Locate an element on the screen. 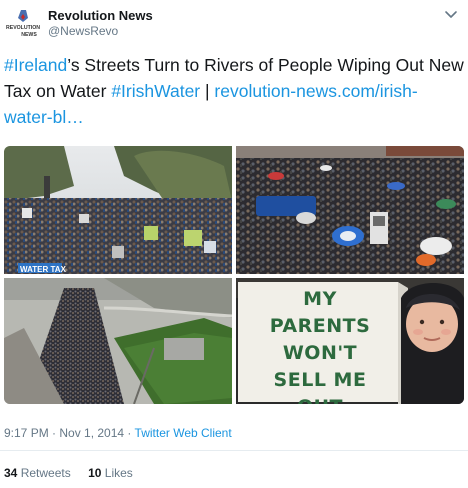 This screenshot has width=468, height=488. sign-line-1: MY PARENTS is located at coordinates (320, 312).